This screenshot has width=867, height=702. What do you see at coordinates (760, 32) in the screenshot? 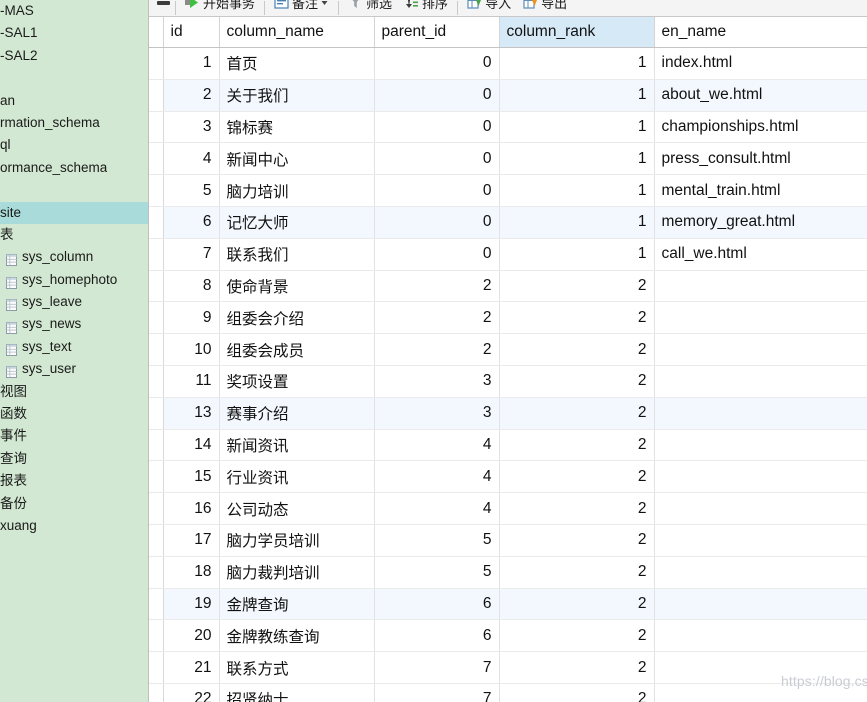
I see `column-header-en-name: en_name` at bounding box center [760, 32].